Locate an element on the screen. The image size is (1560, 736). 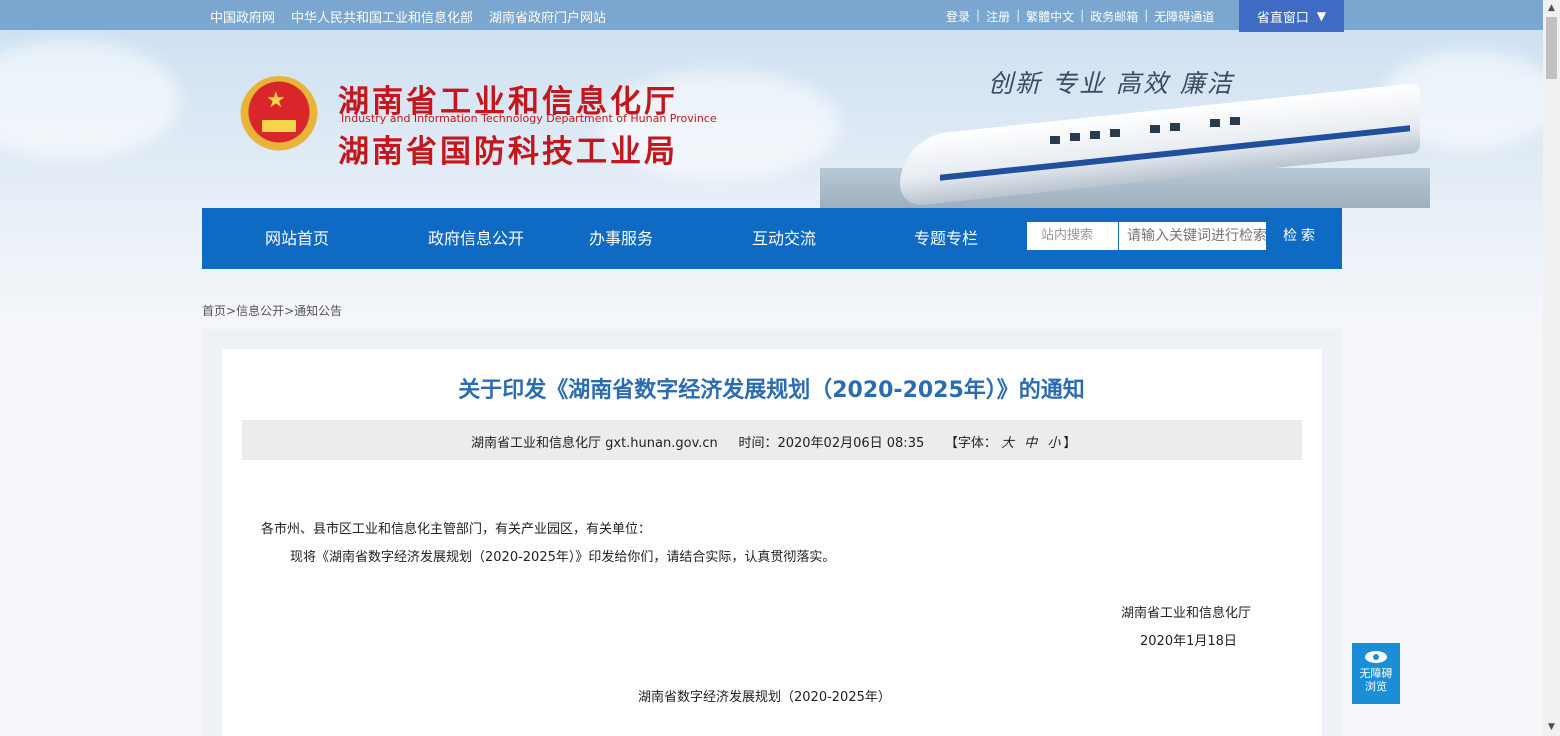
font-size-label-open: 【字体： is located at coordinates (970, 443).